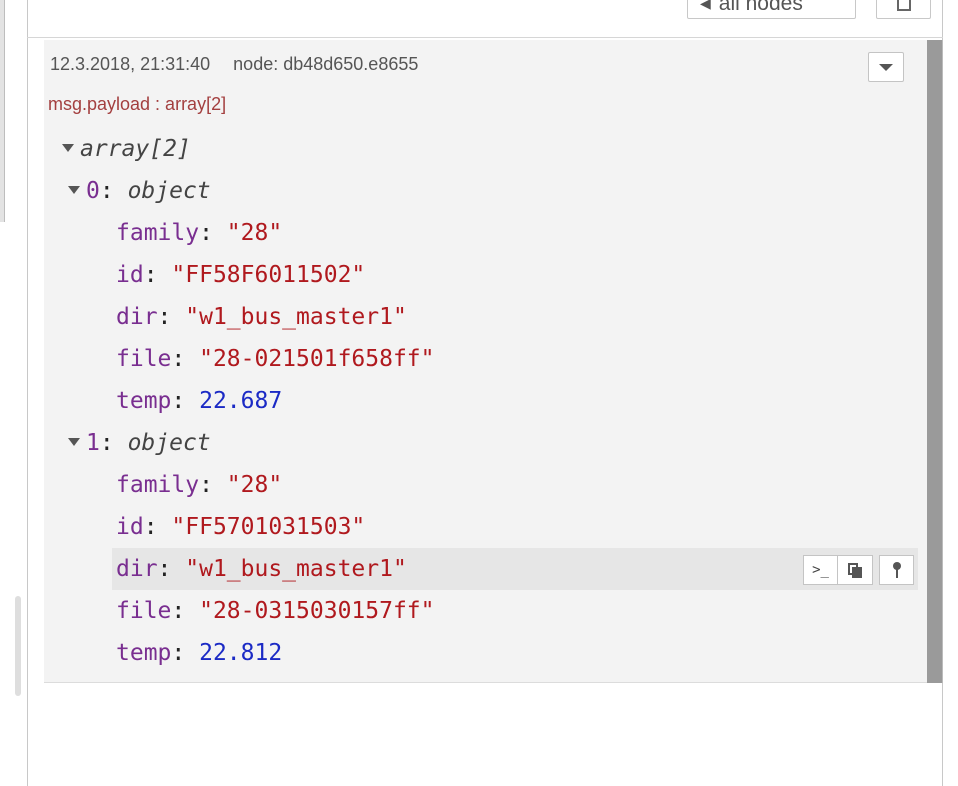 This screenshot has width=958, height=786. I want to click on message-menu-button, so click(886, 67).